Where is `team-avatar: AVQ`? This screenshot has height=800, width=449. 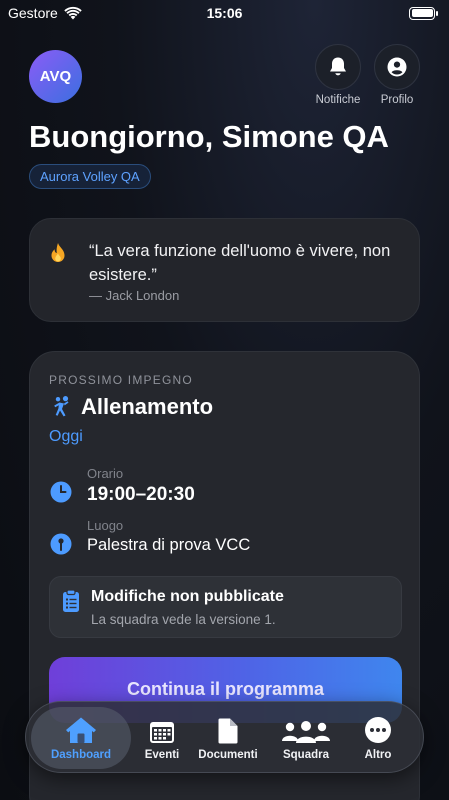
team-avatar: AVQ is located at coordinates (55, 76).